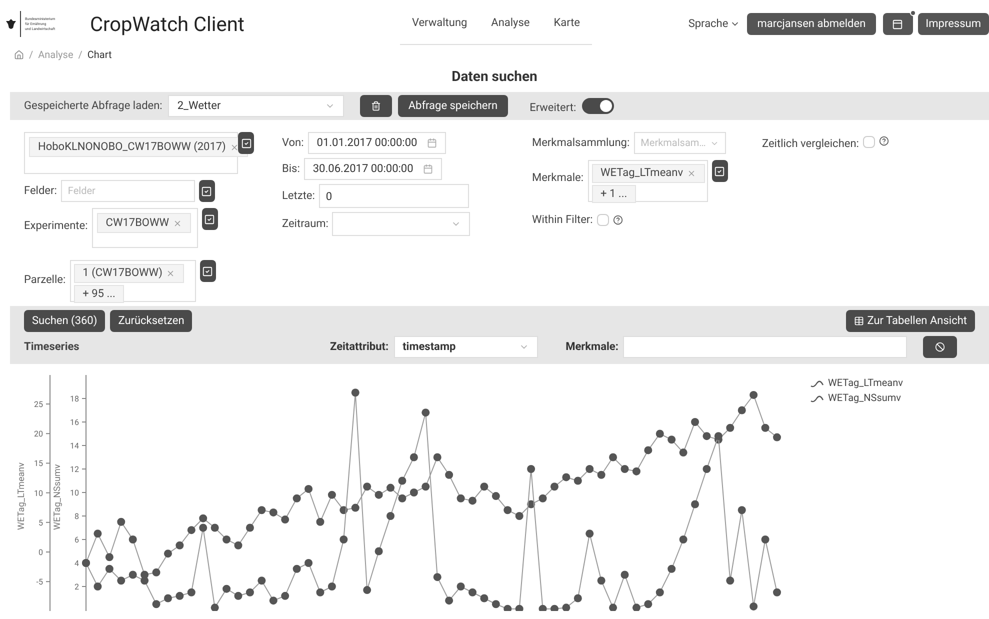 This screenshot has width=989, height=619. Describe the element at coordinates (38, 463) in the screenshot. I see `tick-label: 15` at that location.